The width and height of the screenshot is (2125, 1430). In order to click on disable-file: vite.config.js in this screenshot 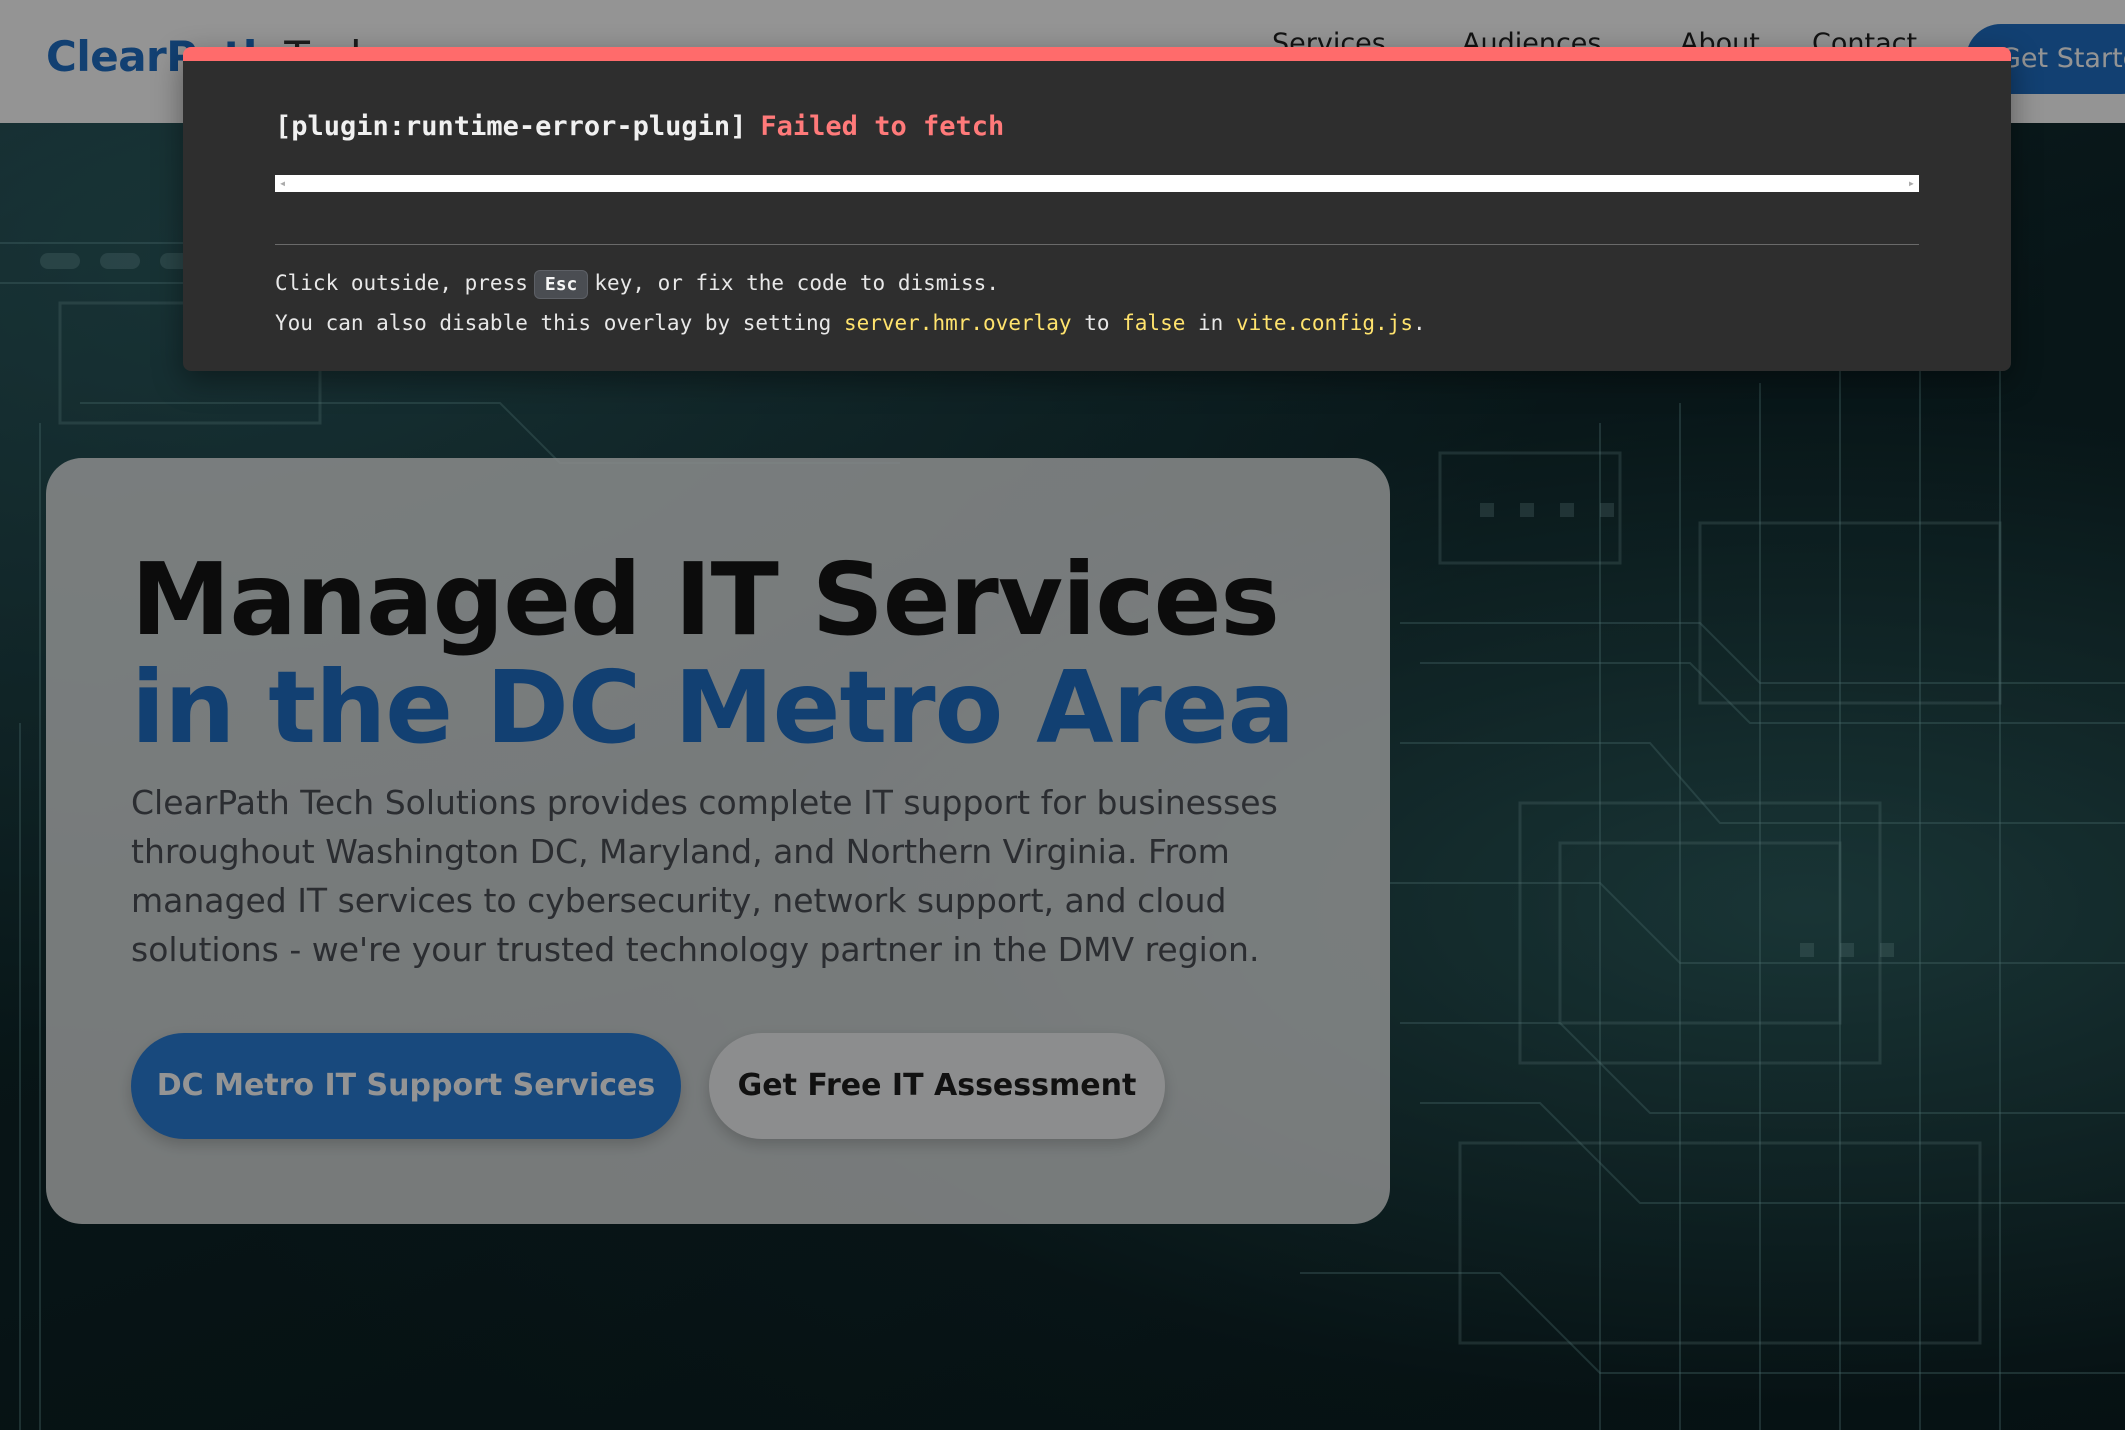, I will do `click(1324, 323)`.